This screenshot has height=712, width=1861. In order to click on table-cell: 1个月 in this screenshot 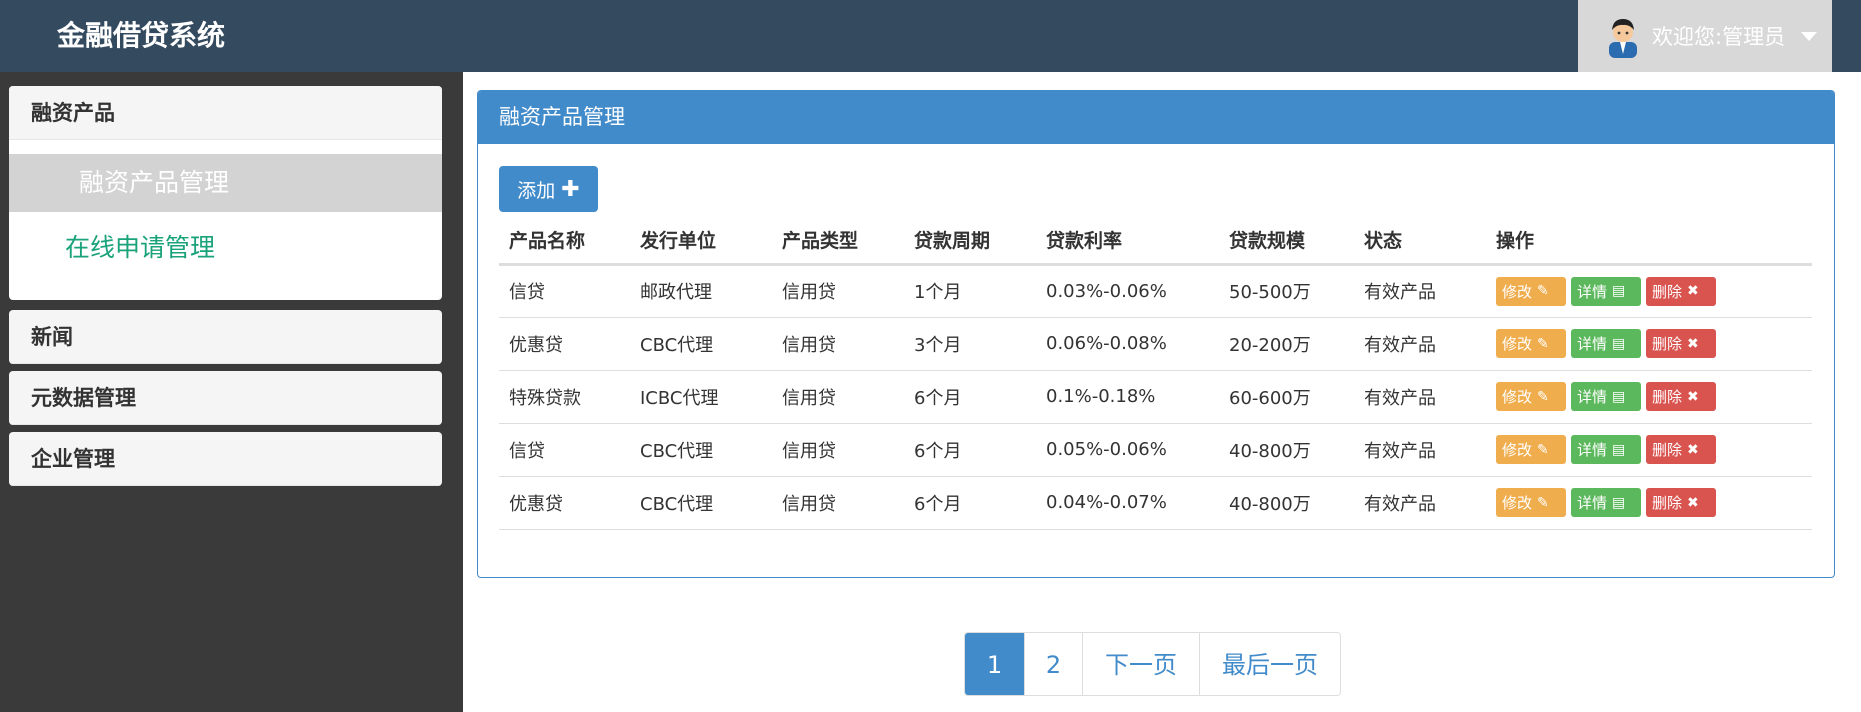, I will do `click(970, 291)`.